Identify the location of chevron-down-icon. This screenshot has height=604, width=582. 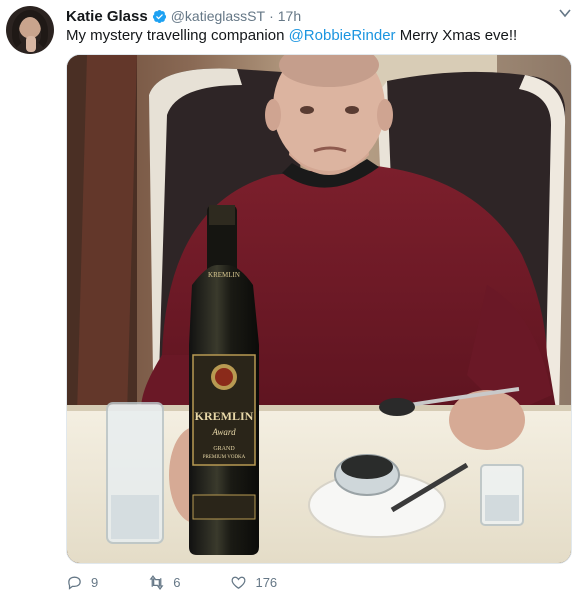
(565, 13).